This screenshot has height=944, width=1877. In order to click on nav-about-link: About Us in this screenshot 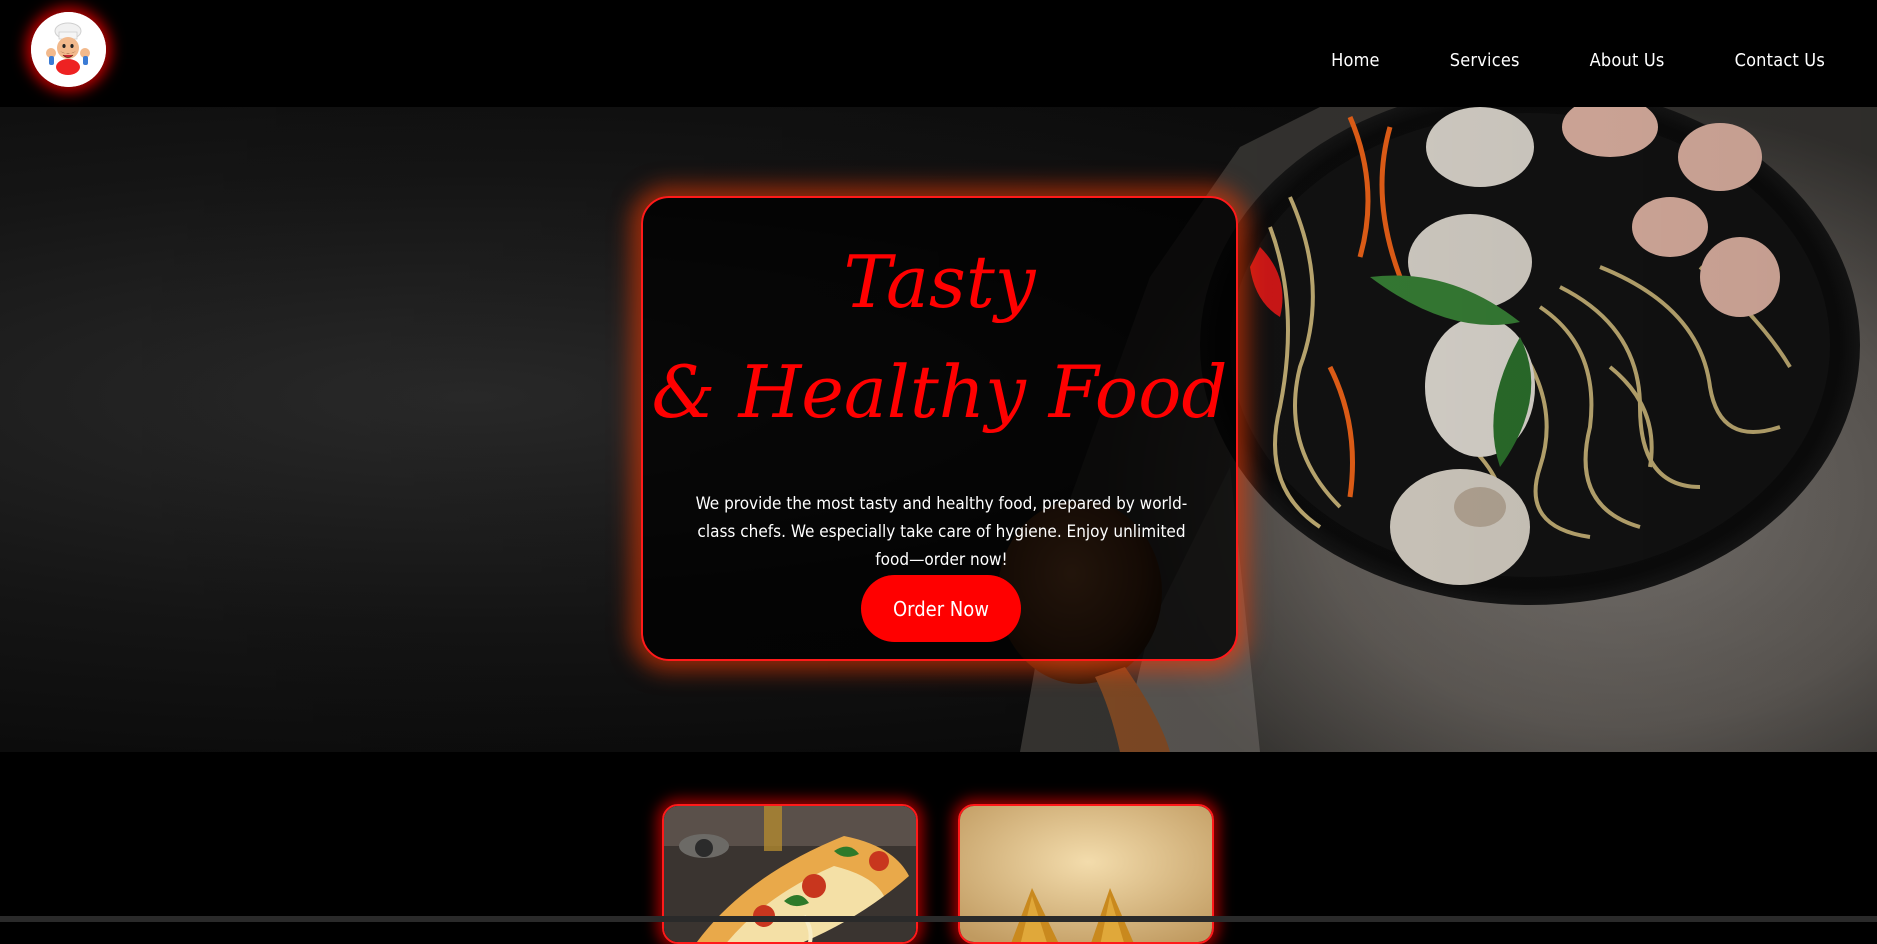, I will do `click(1627, 60)`.